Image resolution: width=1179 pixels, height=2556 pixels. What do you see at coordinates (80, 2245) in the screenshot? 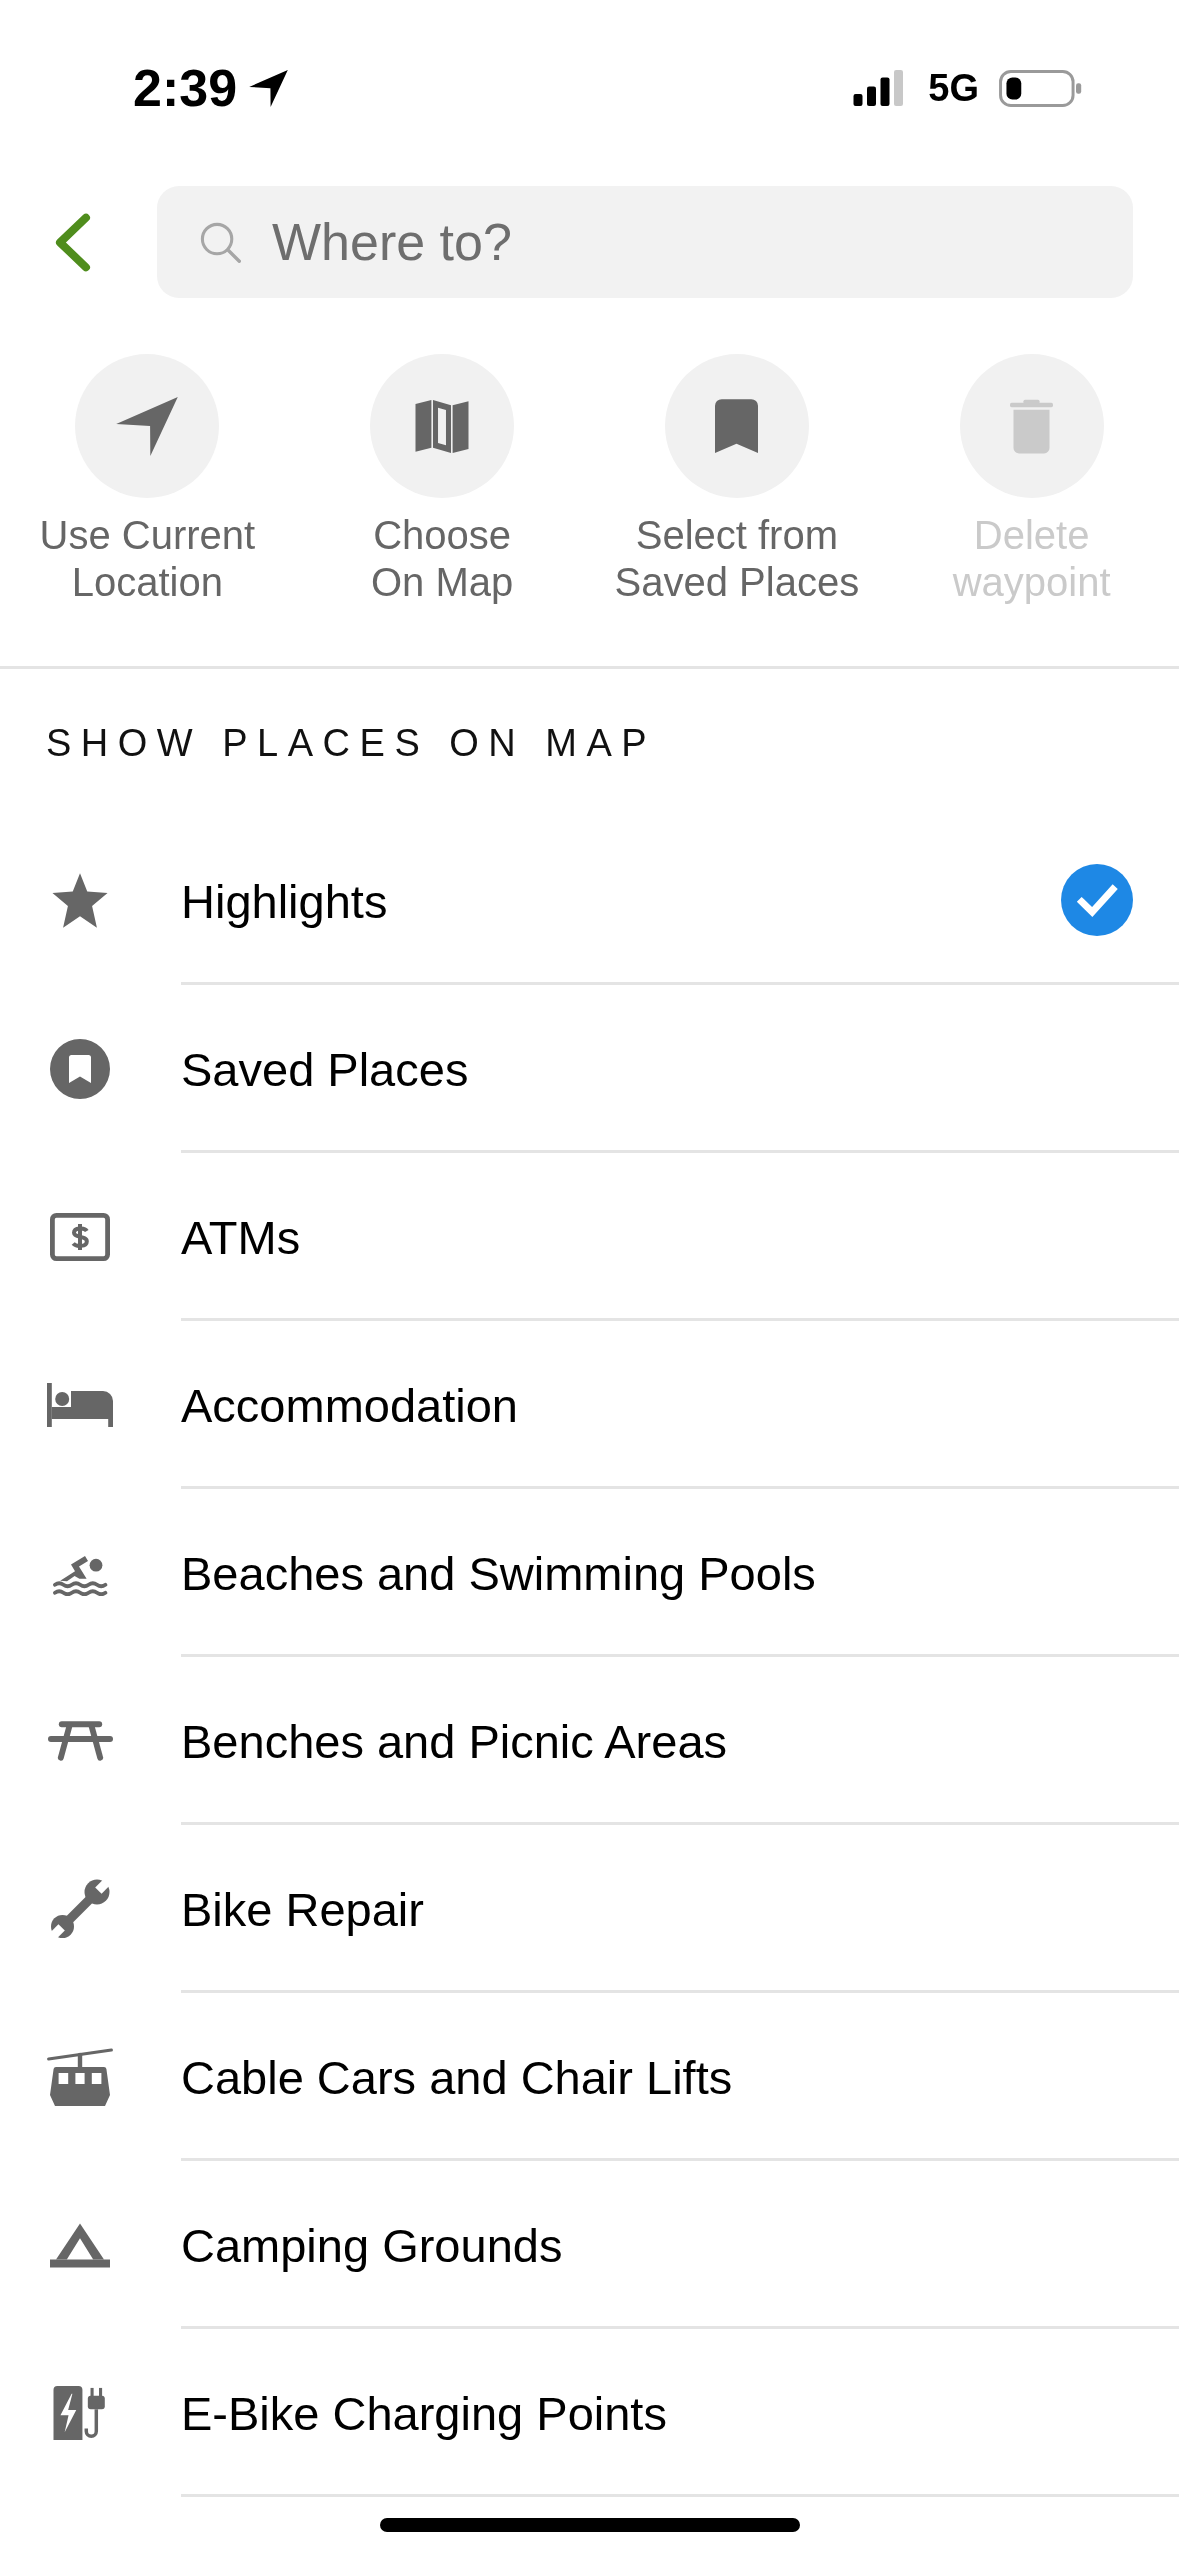
I see `tent-icon` at bounding box center [80, 2245].